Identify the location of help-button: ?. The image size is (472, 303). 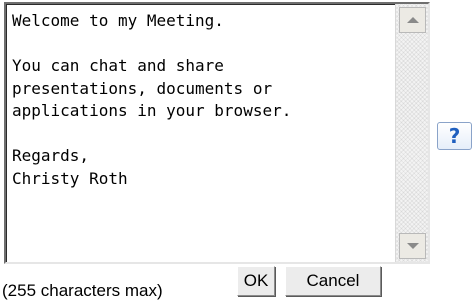
(454, 136).